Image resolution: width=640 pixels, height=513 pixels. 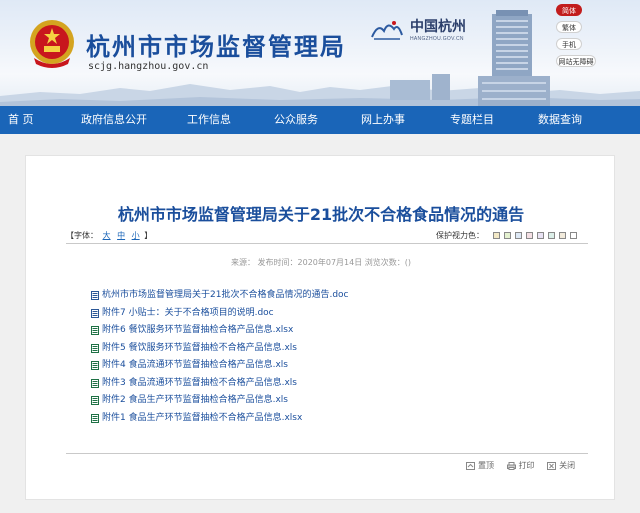 I want to click on site-domain: scjg.hangzhou.gov.cn, so click(x=148, y=66).